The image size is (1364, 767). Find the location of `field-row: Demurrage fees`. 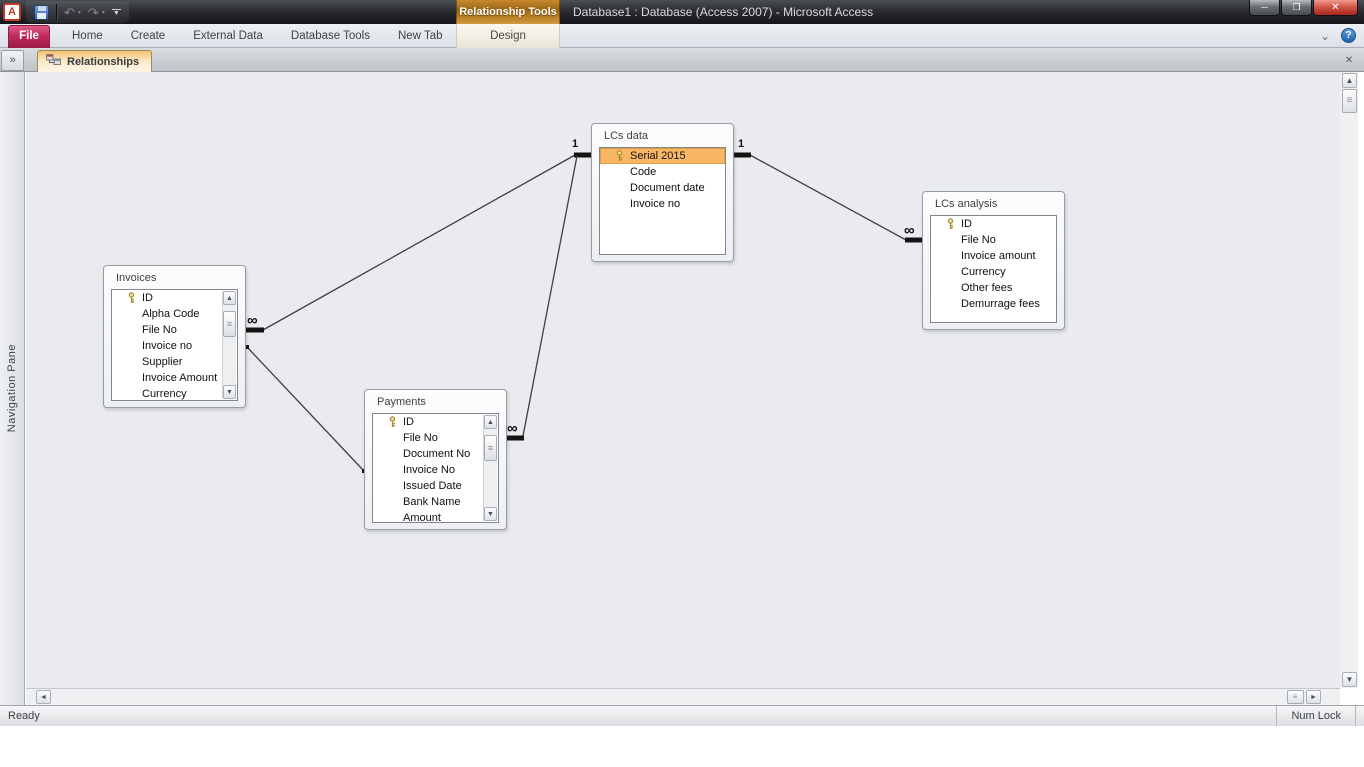

field-row: Demurrage fees is located at coordinates (993, 304).